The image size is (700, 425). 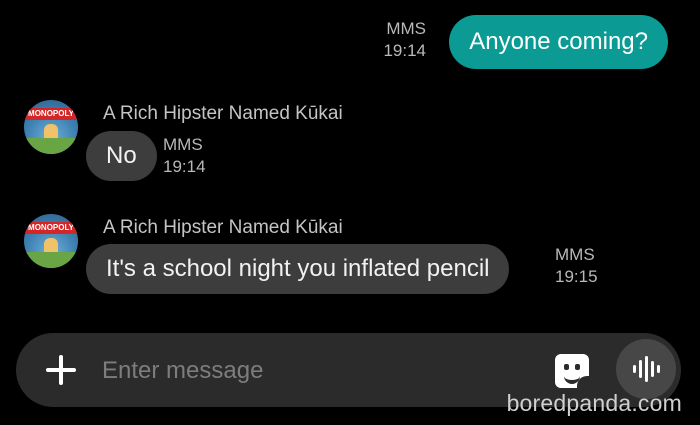 I want to click on incoming-message-meta: MMS 19:14, so click(x=184, y=156).